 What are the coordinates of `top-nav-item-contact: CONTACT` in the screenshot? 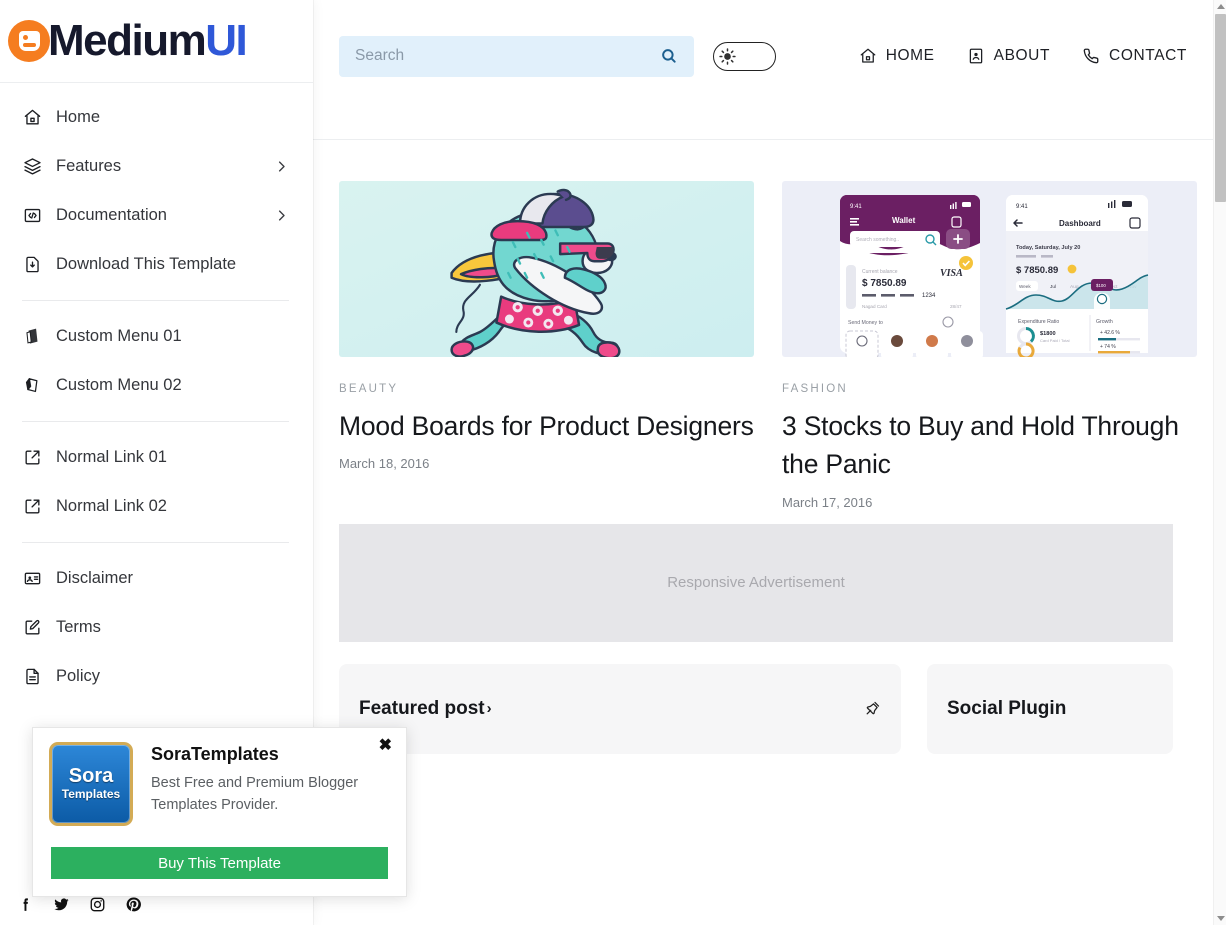 It's located at (1134, 56).